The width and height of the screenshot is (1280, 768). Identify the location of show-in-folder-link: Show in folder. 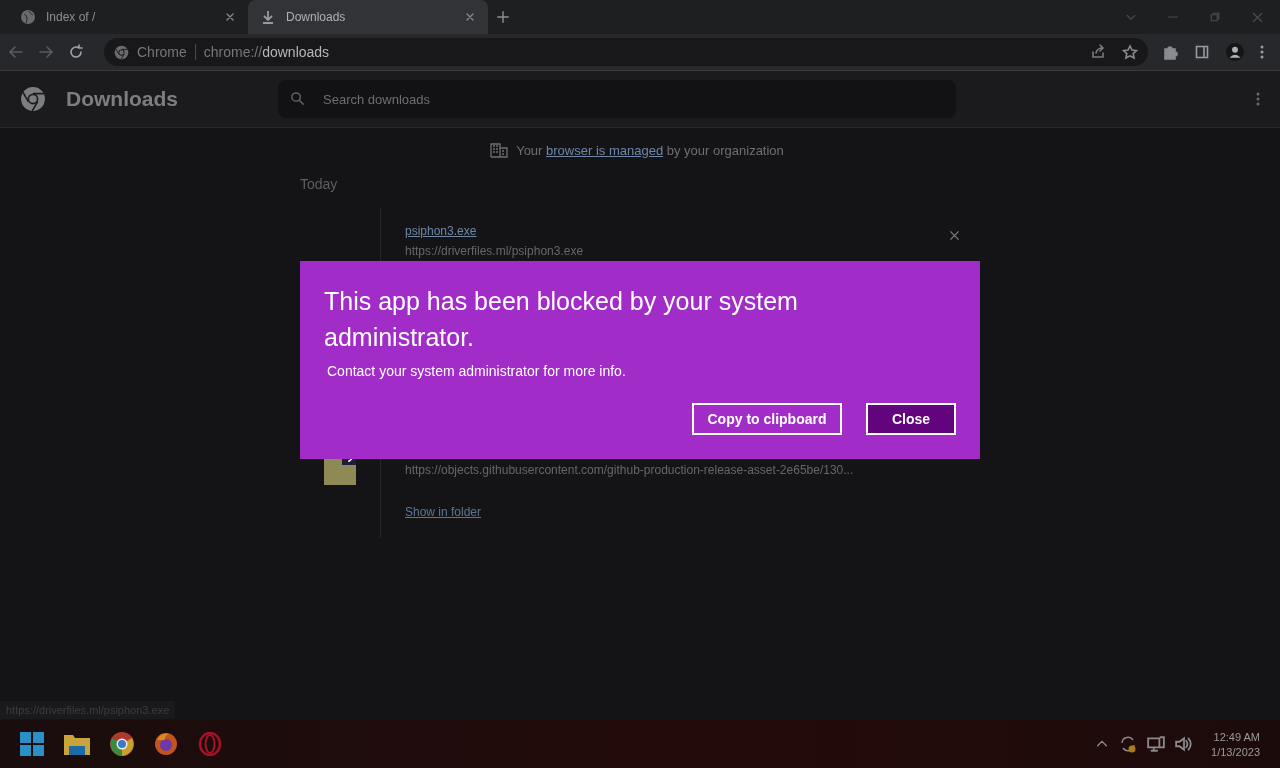
(692, 512).